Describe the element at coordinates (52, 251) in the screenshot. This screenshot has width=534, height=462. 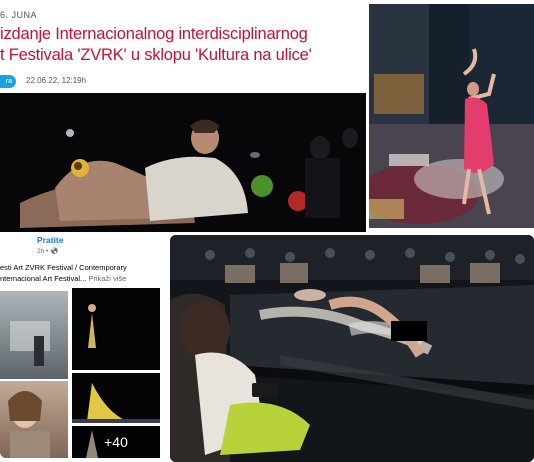
I see `globe-icon: • 🌎︎` at that location.